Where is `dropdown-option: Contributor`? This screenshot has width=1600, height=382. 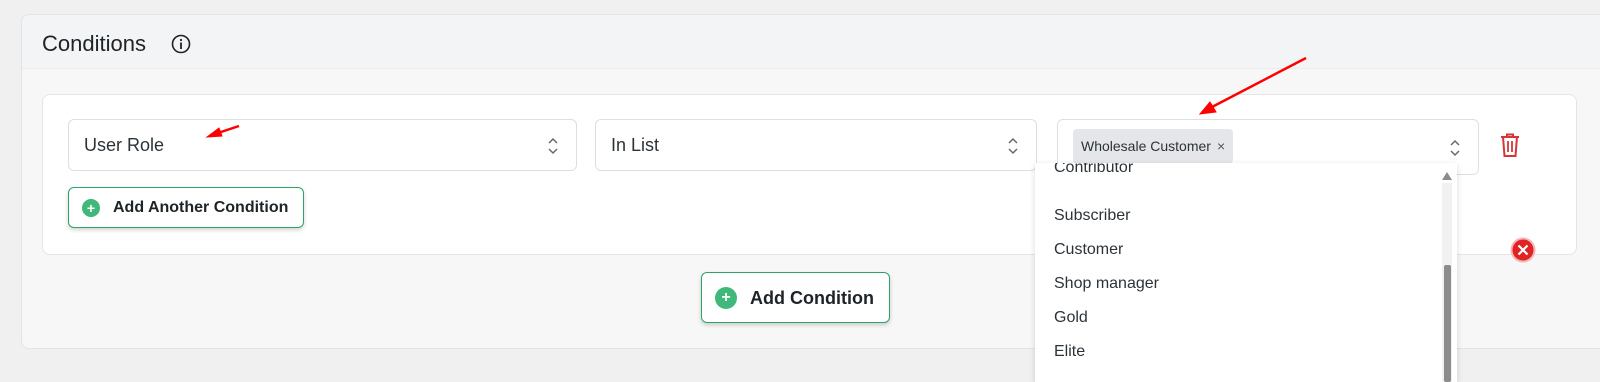
dropdown-option: Contributor is located at coordinates (1093, 170).